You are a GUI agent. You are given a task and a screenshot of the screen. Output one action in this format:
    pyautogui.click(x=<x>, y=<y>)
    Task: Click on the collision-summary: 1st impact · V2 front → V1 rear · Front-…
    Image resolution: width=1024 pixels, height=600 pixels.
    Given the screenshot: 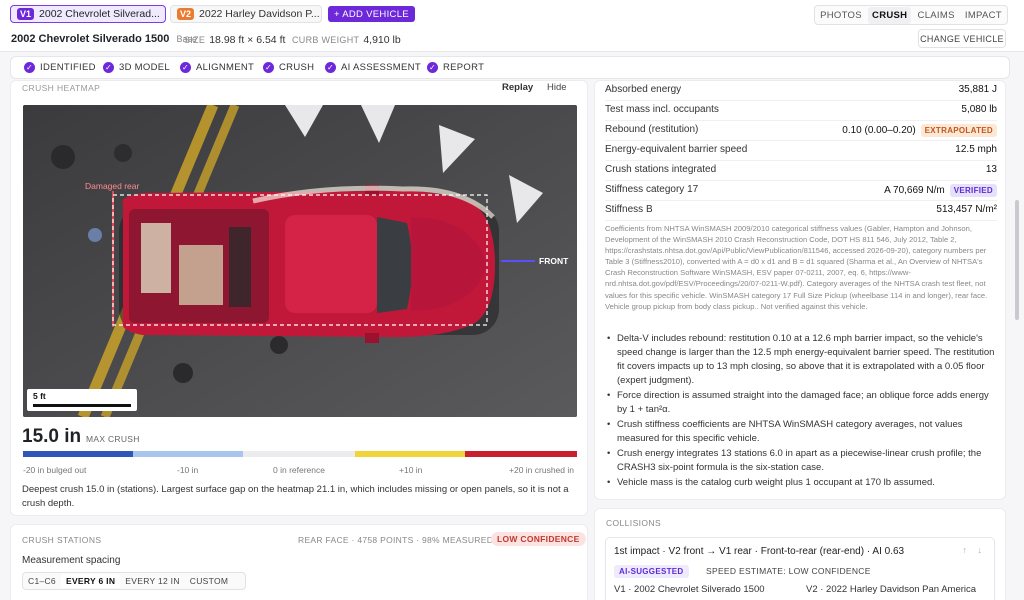 What is the action you would take?
    pyautogui.click(x=759, y=551)
    